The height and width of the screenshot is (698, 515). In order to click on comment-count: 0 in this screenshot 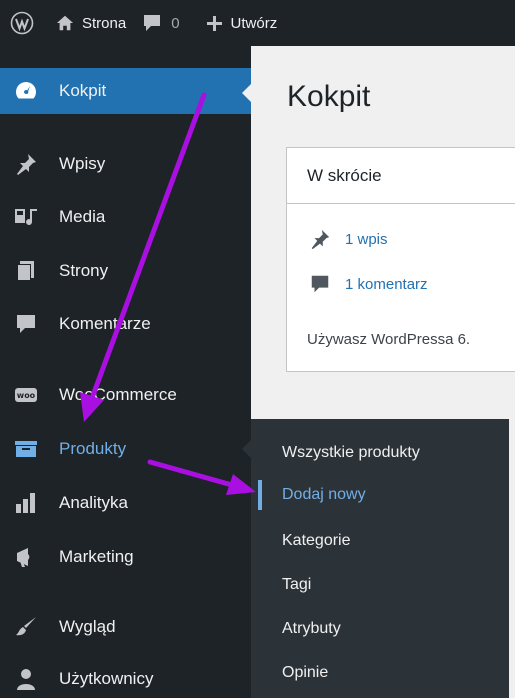, I will do `click(175, 23)`.